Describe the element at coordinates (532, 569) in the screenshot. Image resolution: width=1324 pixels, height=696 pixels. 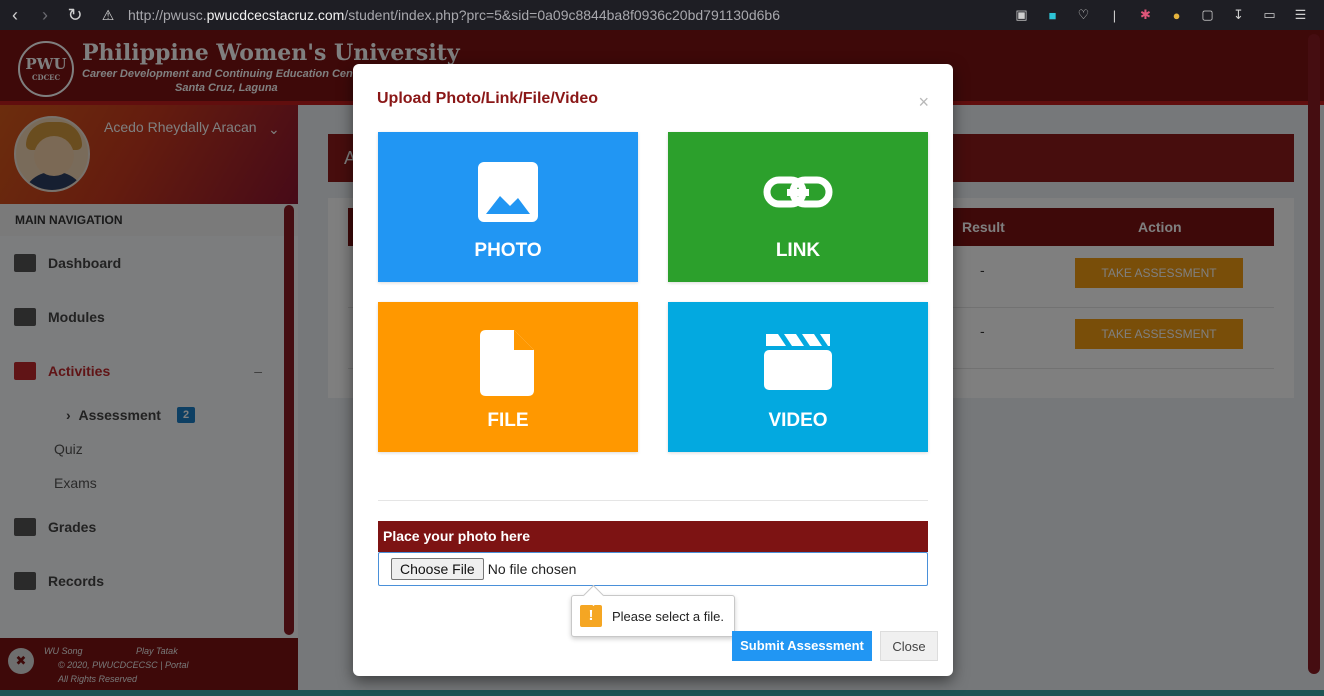
I see `file-status: No file chosen` at that location.